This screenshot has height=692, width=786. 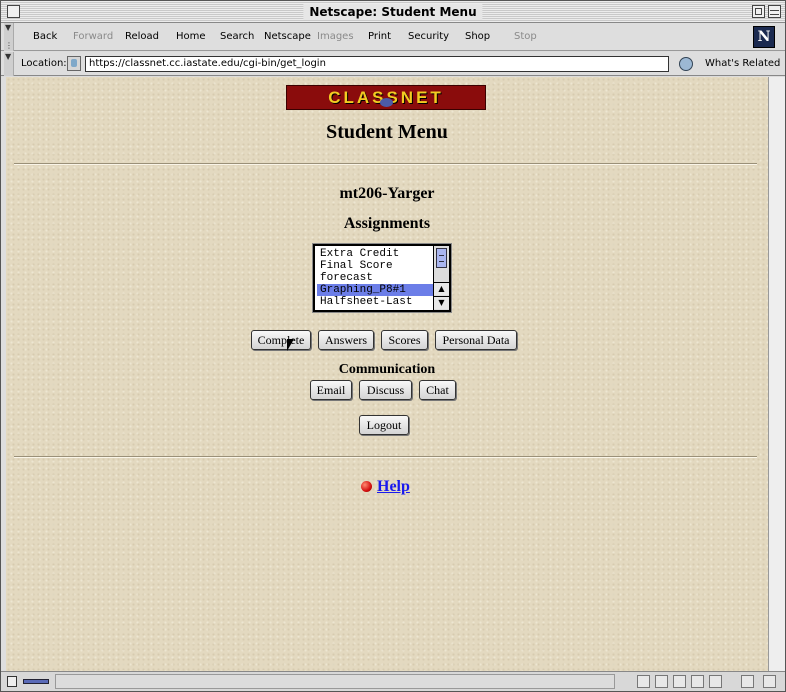 I want to click on status-bar, so click(x=393, y=681).